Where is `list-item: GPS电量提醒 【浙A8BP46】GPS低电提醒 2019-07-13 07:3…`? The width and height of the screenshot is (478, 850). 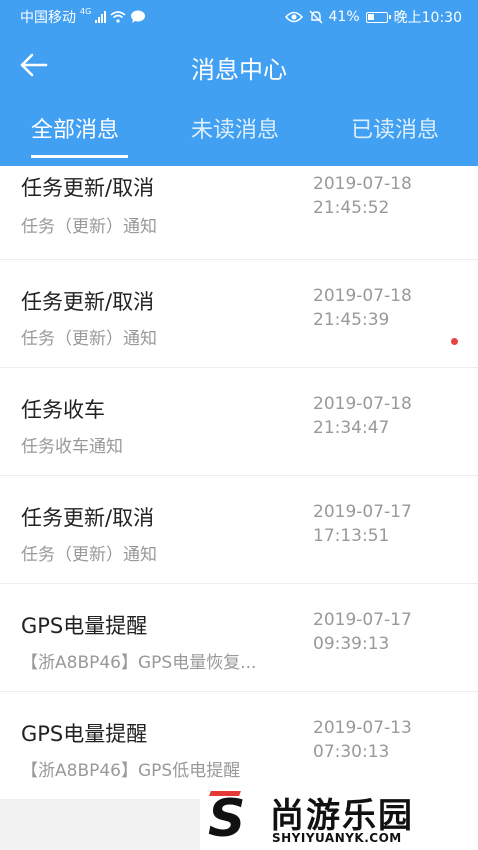
list-item: GPS电量提醒 【浙A8BP46】GPS低电提醒 2019-07-13 07:3… is located at coordinates (239, 746).